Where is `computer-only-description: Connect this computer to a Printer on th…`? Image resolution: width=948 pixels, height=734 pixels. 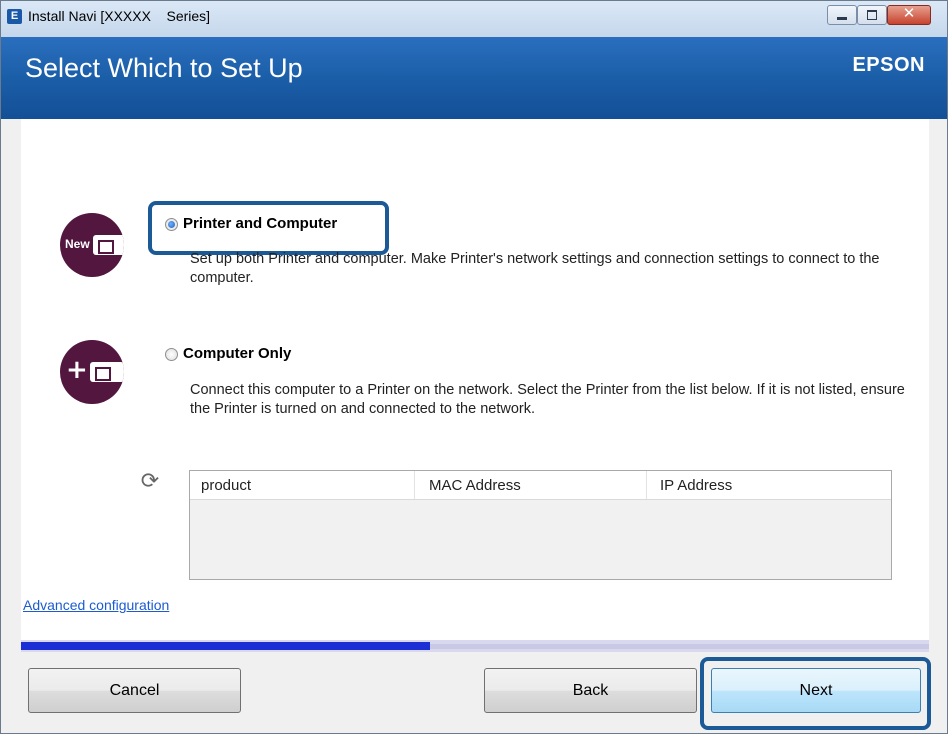
computer-only-description: Connect this computer to a Printer on th… is located at coordinates (547, 399).